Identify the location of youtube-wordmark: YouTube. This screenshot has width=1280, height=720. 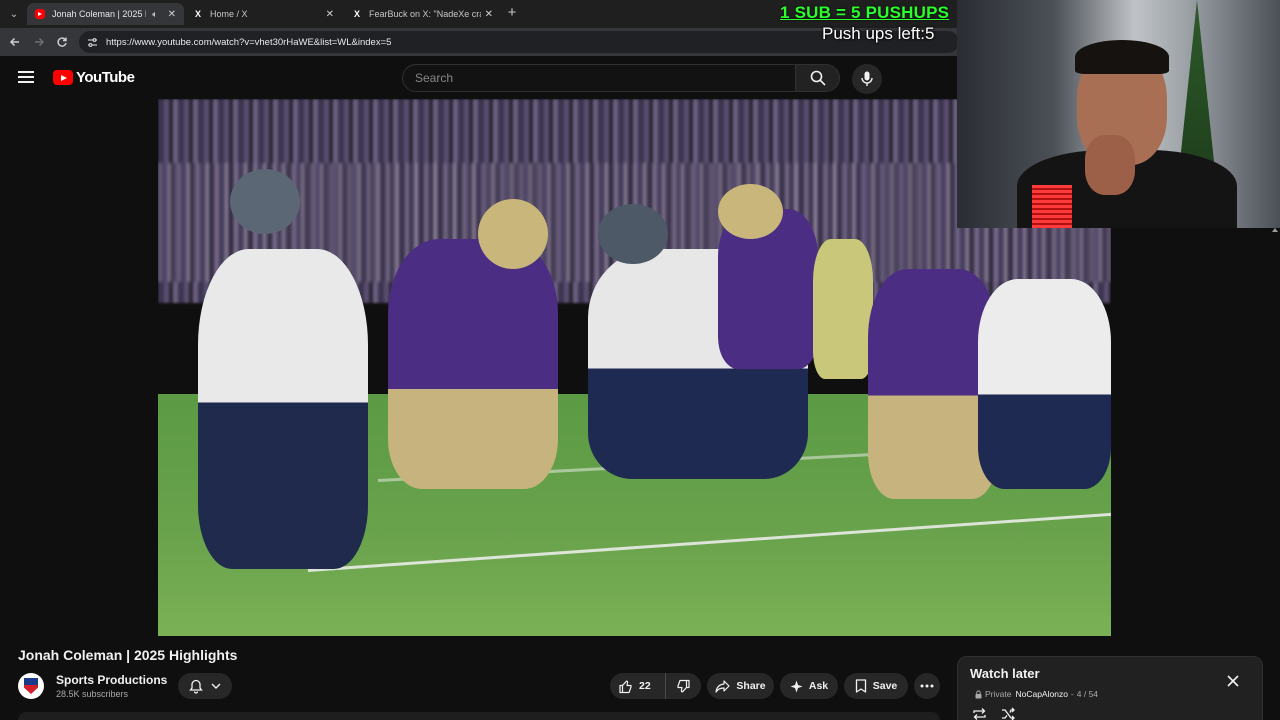
(105, 77).